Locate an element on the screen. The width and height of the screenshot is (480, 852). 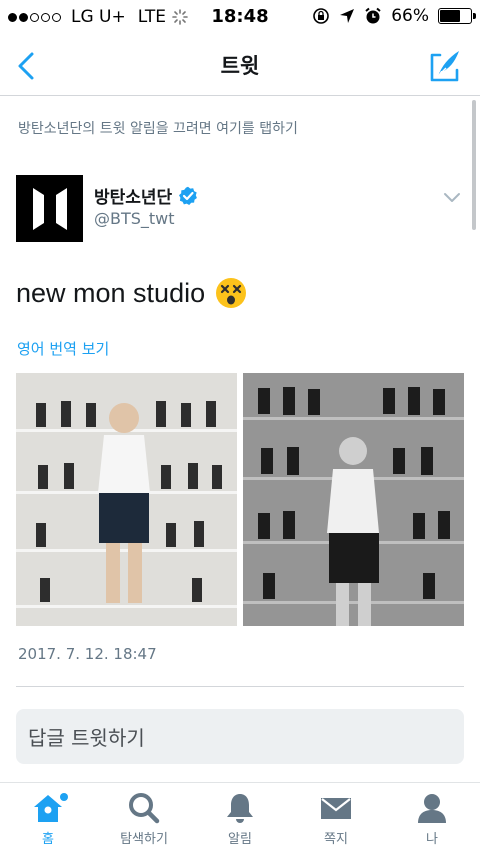
tweet-timestamp: 2017. 7. 12. 18:47 is located at coordinates (87, 654).